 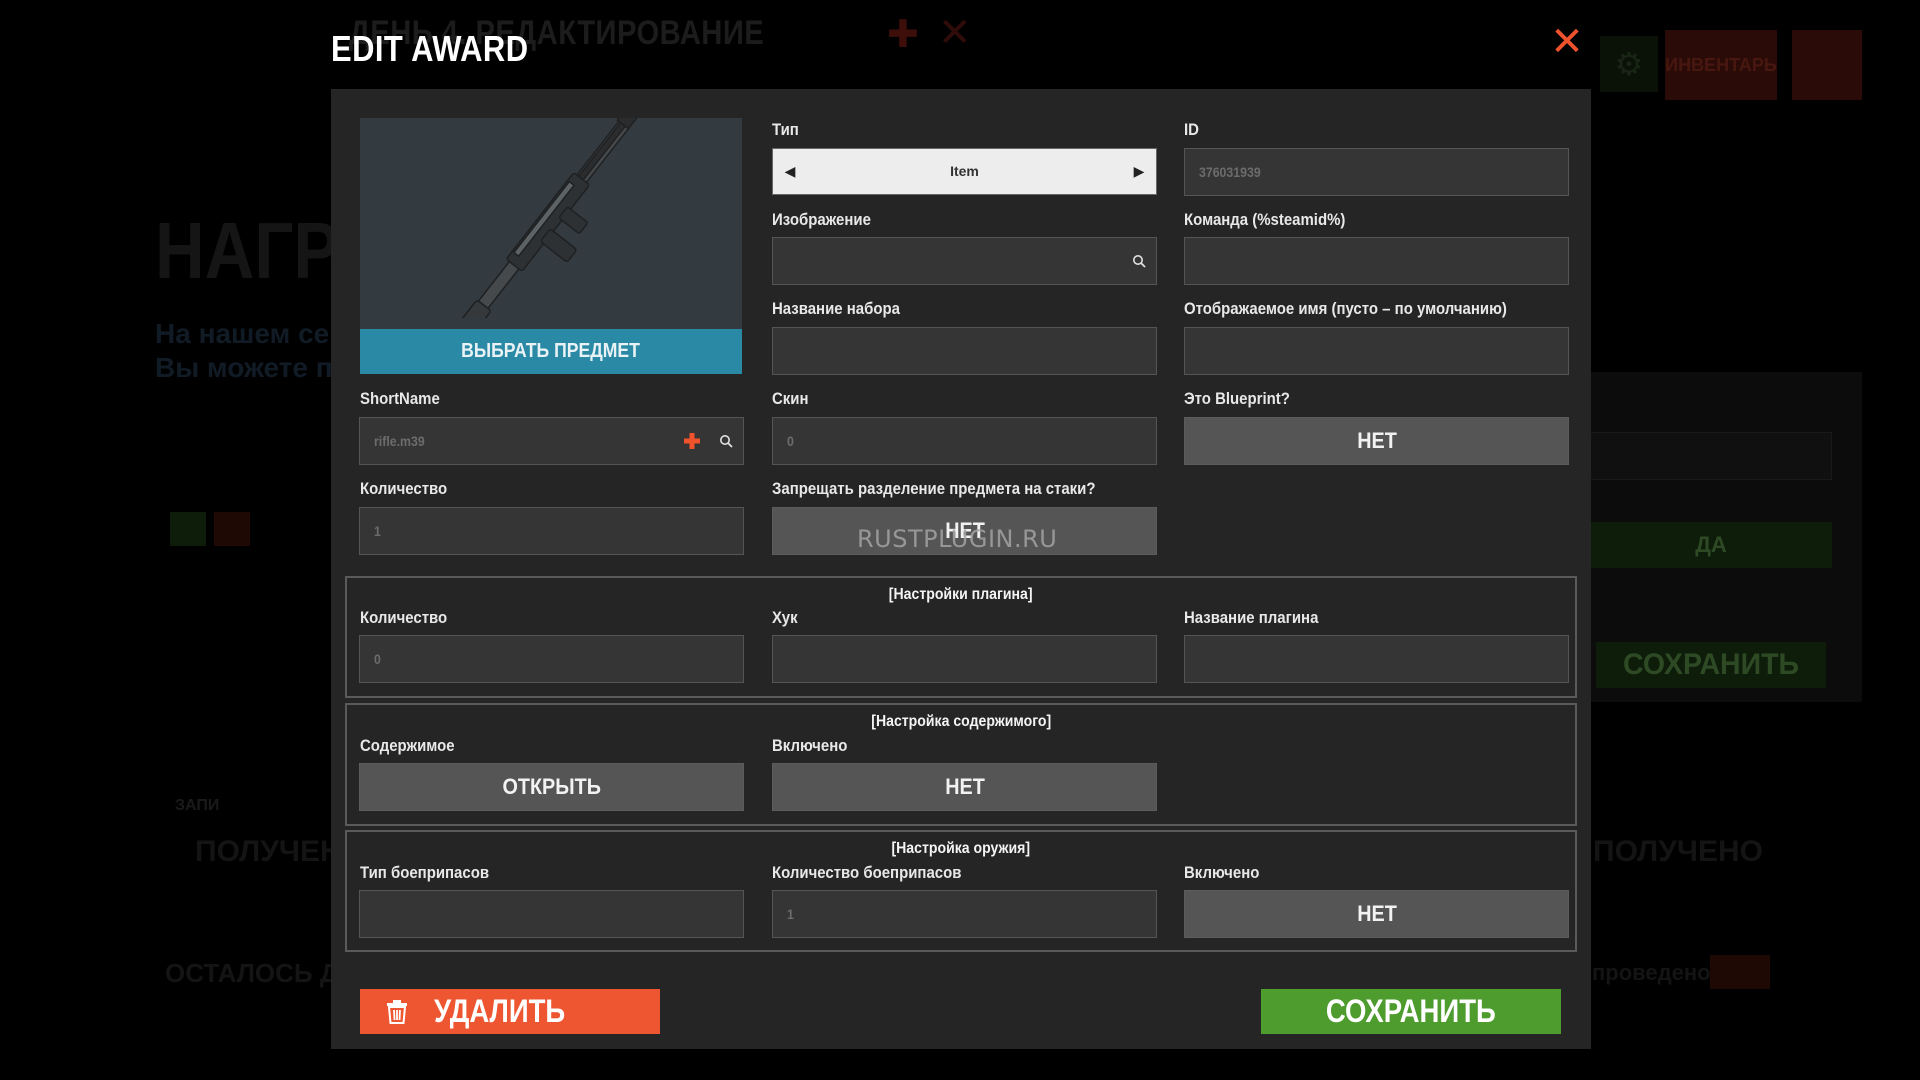 I want to click on prevent-split-value: НЕТ, so click(x=964, y=530).